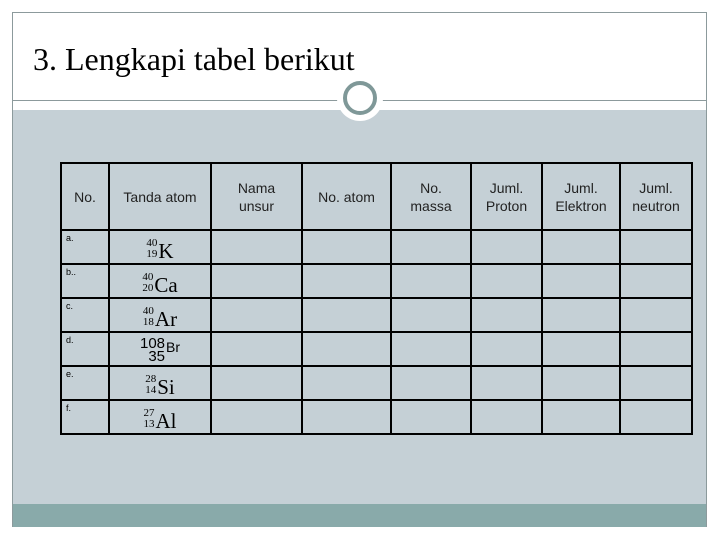 The image size is (720, 540). I want to click on element-symbol: Al, so click(166, 420).